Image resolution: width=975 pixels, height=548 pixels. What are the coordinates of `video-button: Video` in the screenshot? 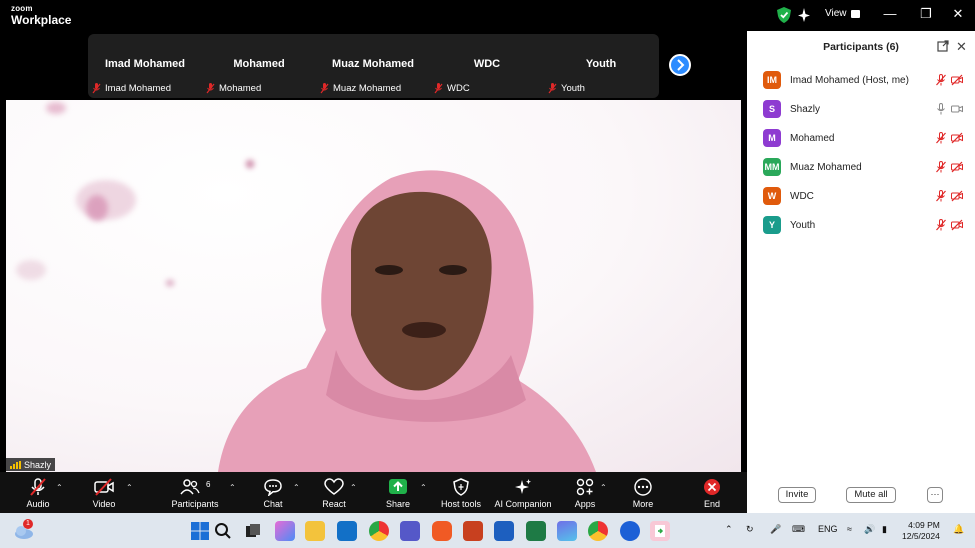 It's located at (104, 492).